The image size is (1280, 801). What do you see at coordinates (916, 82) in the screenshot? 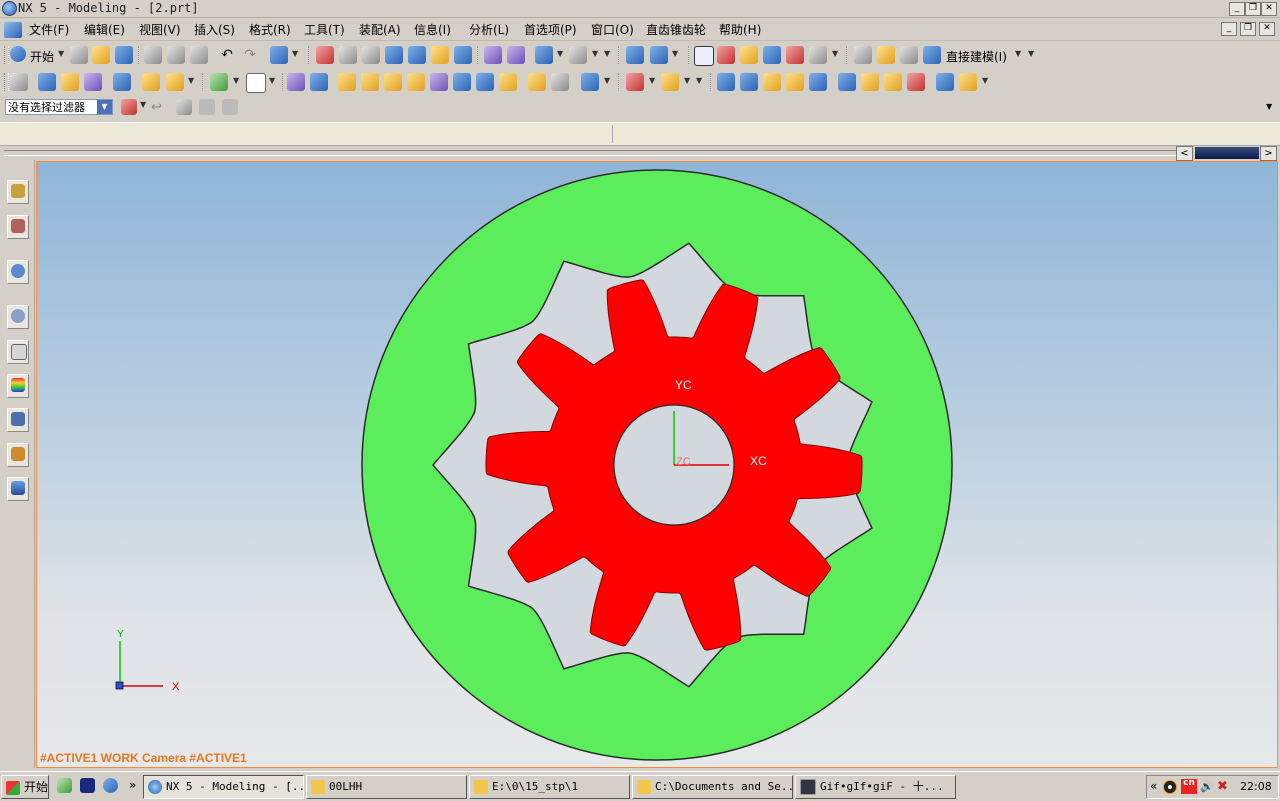
I see `project-curve-icon` at bounding box center [916, 82].